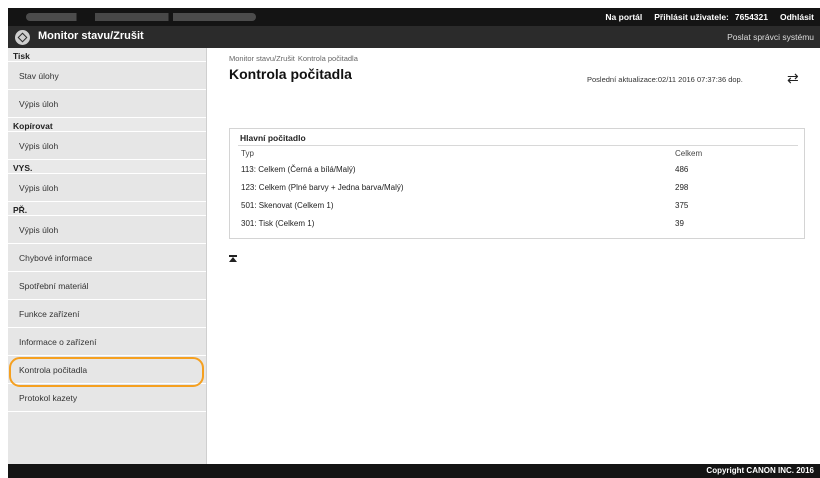 The width and height of the screenshot is (820, 478). Describe the element at coordinates (107, 314) in the screenshot. I see `sidebar-item-device-features: Funkce zařízení` at that location.